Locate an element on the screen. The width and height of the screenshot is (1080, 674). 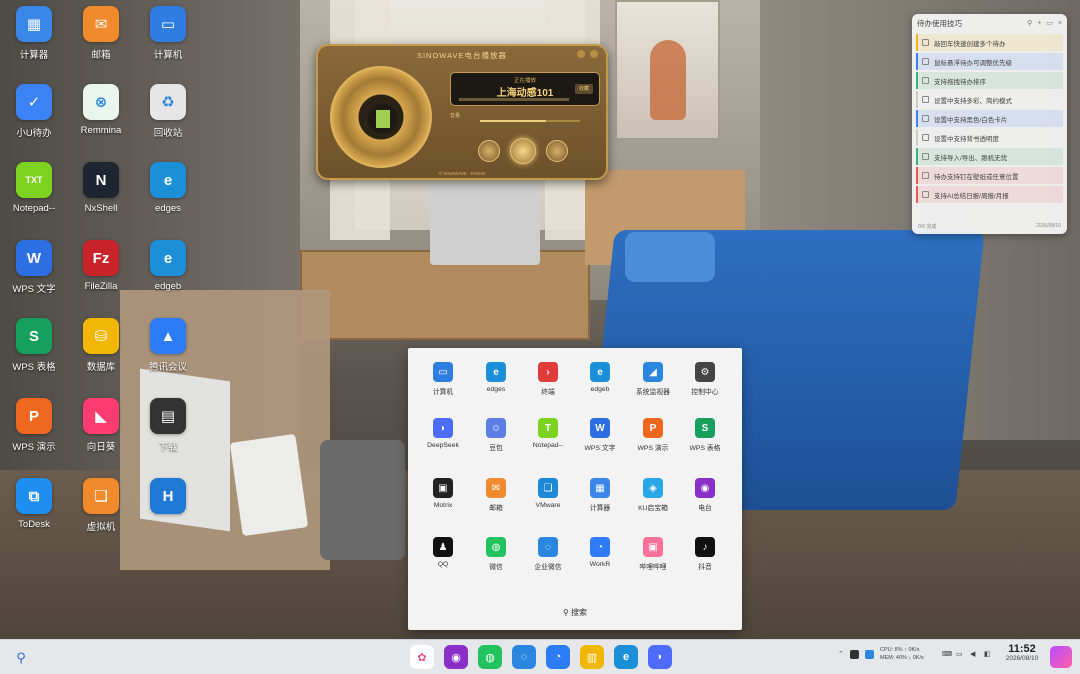
radio-play-button is located at coordinates (523, 151).